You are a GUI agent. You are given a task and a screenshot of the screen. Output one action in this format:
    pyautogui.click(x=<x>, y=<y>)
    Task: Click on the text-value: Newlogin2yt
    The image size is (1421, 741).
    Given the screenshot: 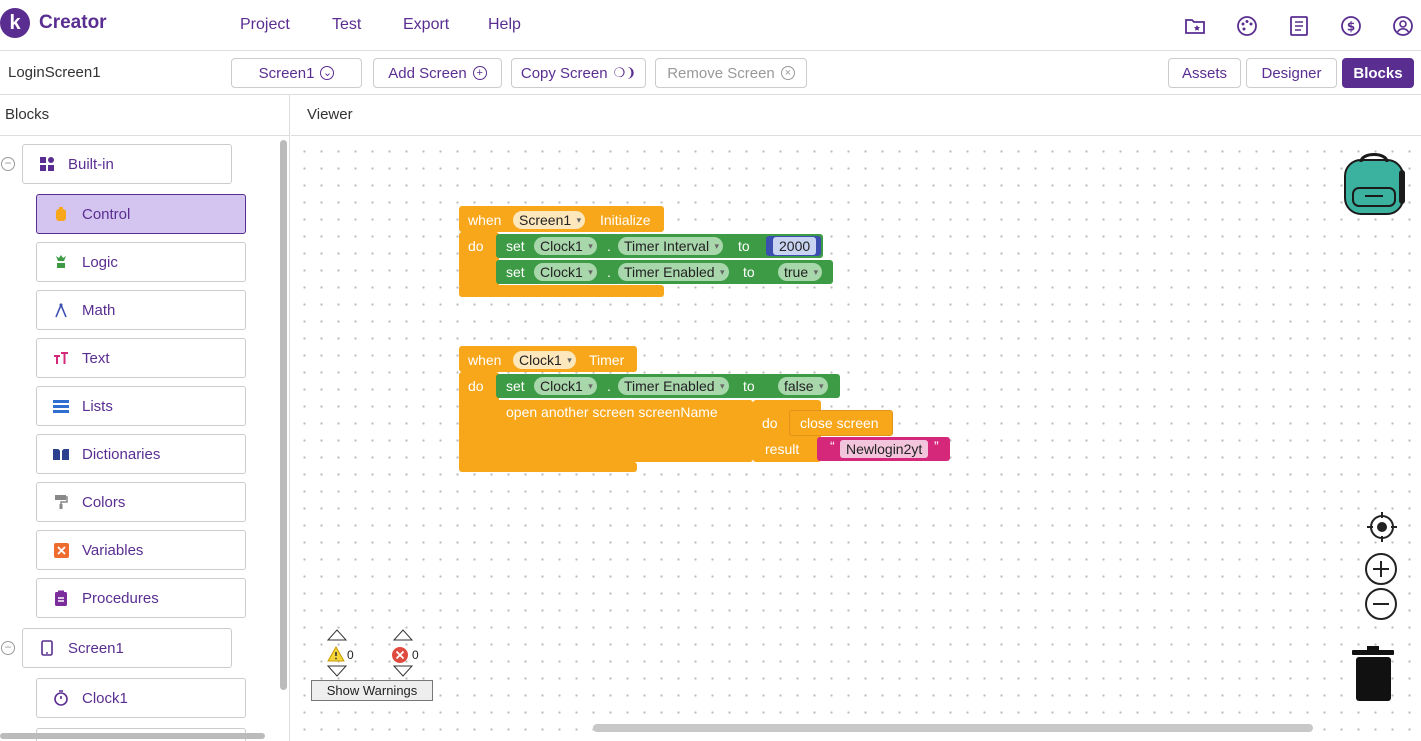 What is the action you would take?
    pyautogui.click(x=884, y=449)
    